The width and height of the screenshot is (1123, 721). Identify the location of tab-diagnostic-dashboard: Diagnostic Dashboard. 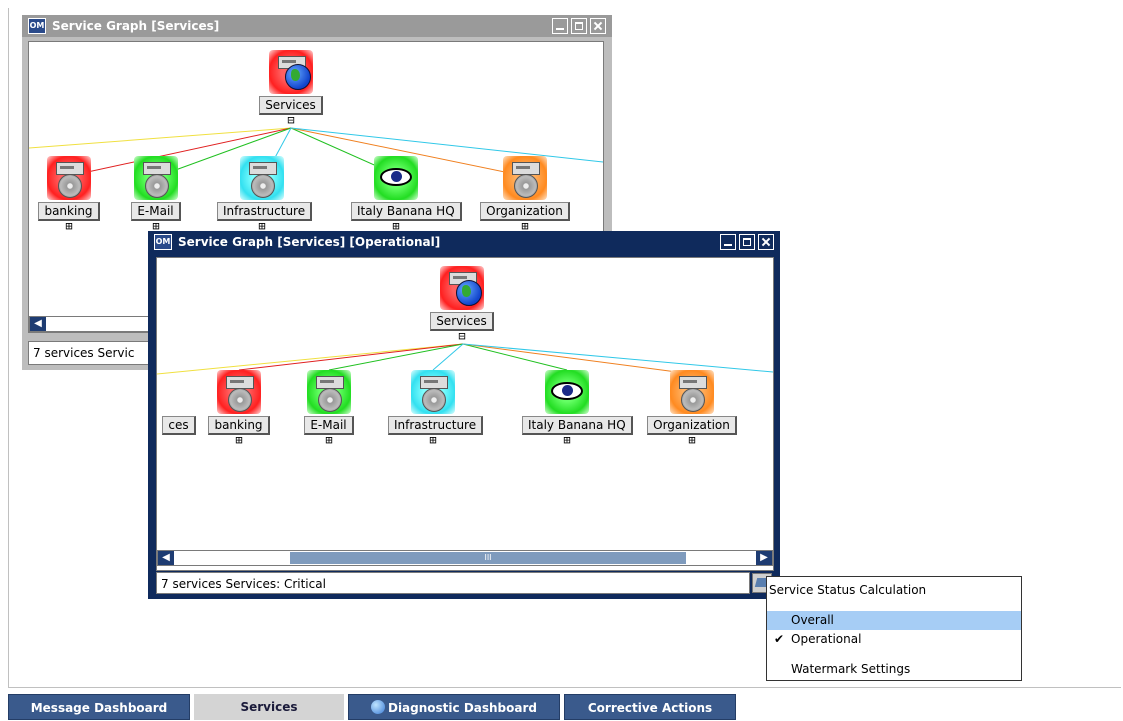
(454, 707).